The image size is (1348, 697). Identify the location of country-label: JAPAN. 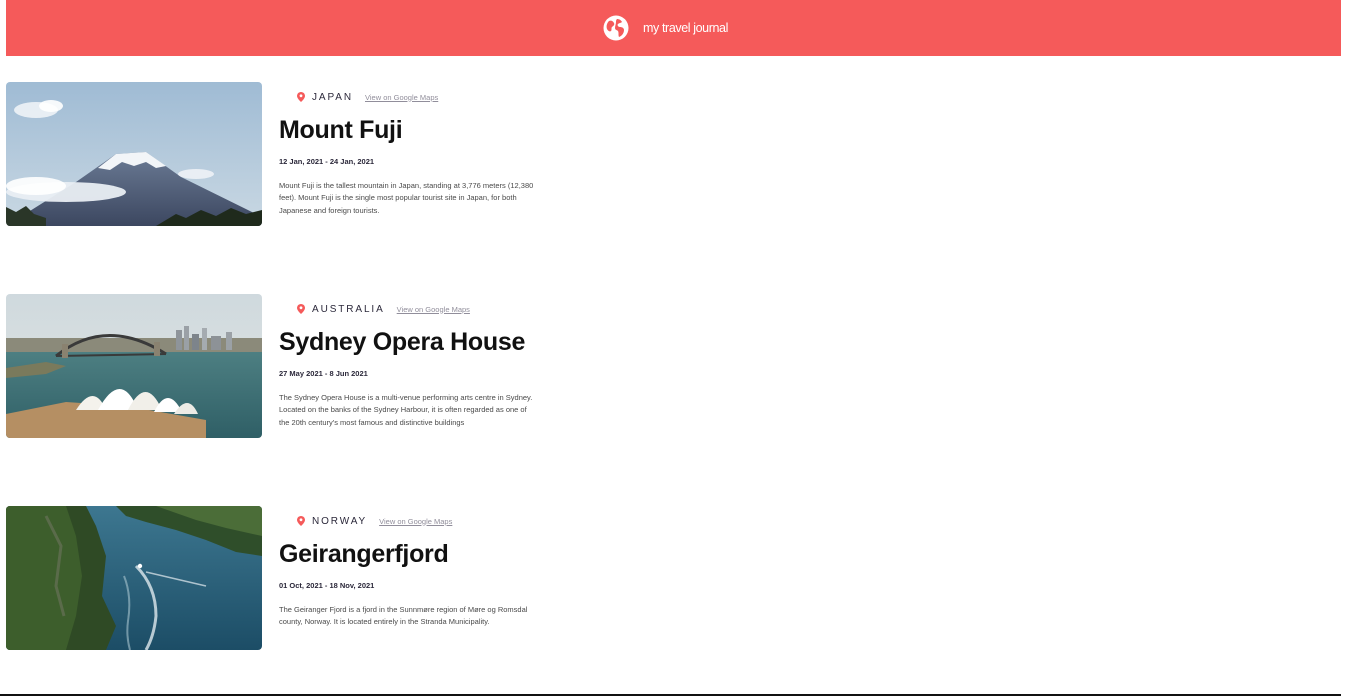
(332, 97).